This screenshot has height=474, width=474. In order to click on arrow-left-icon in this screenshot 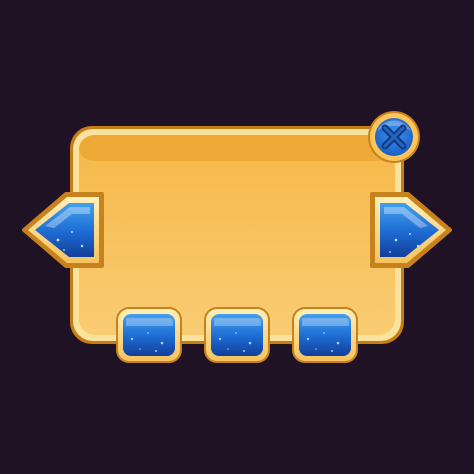, I will do `click(63, 230)`.